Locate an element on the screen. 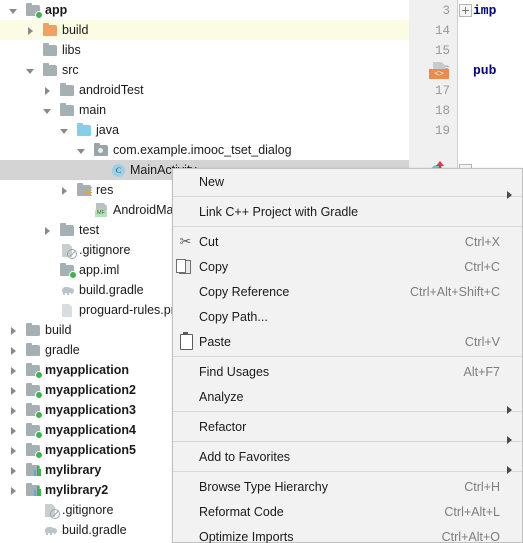  tree-row: java is located at coordinates (204, 130).